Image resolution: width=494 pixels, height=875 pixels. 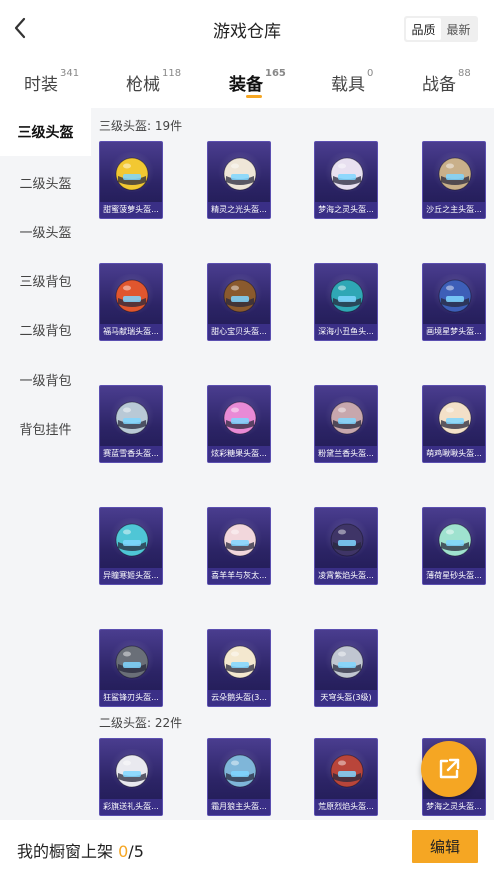 What do you see at coordinates (449, 769) in the screenshot?
I see `share-button` at bounding box center [449, 769].